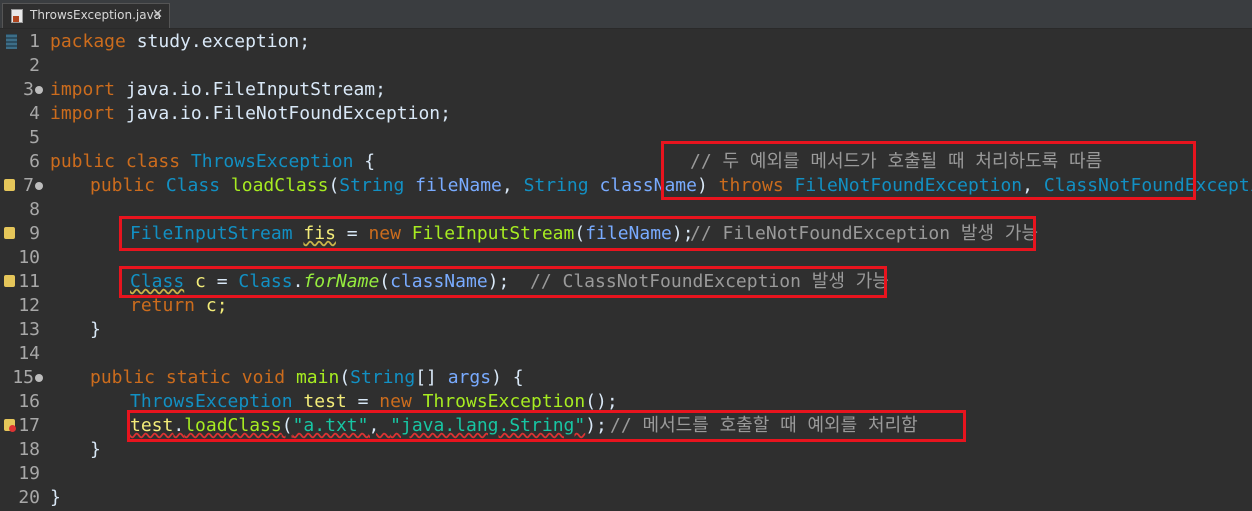 This screenshot has width=1252, height=511. What do you see at coordinates (29, 473) in the screenshot?
I see `line-number: 19` at bounding box center [29, 473].